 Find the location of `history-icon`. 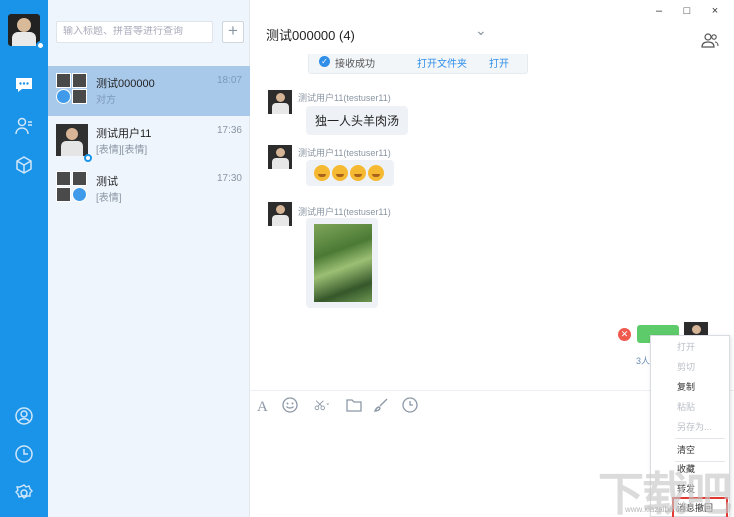

history-icon is located at coordinates (410, 405).